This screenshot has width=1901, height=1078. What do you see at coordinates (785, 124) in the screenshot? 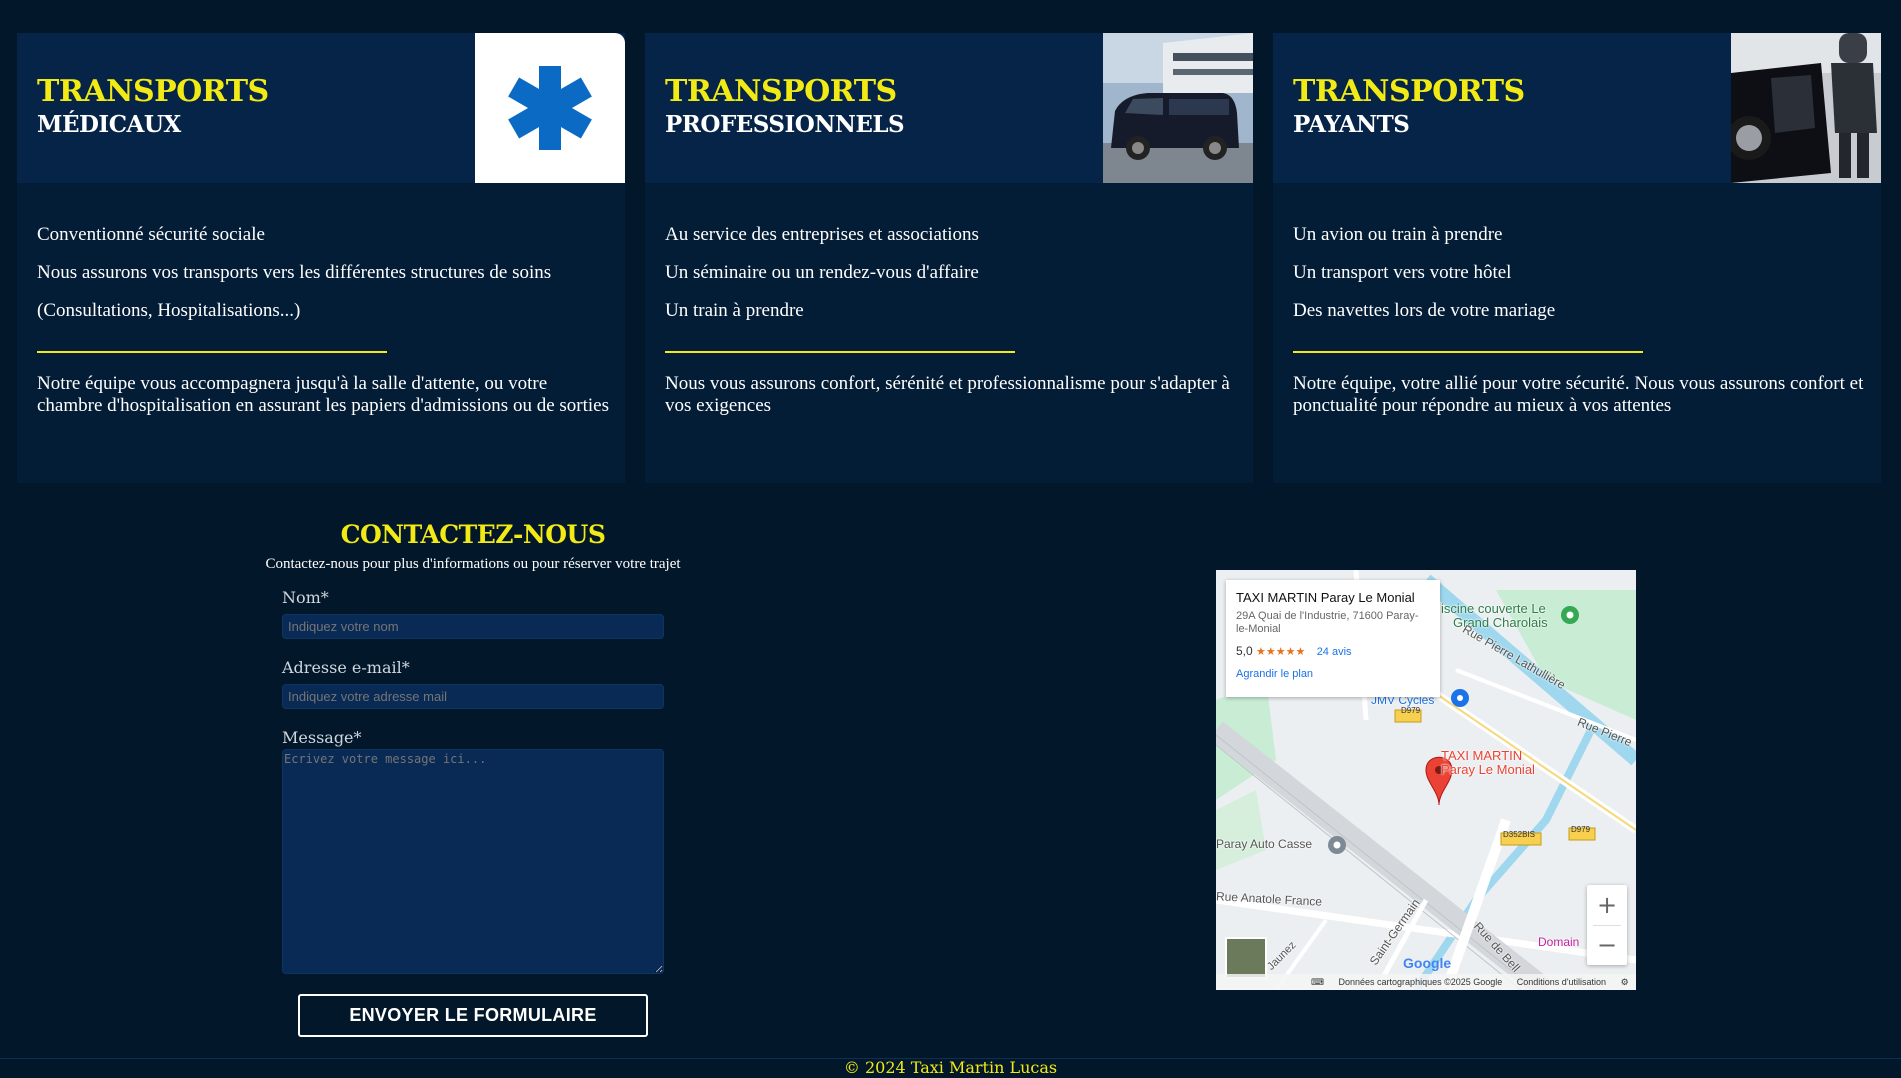
I see `card-subtitle: PROFESSIONNELS` at bounding box center [785, 124].